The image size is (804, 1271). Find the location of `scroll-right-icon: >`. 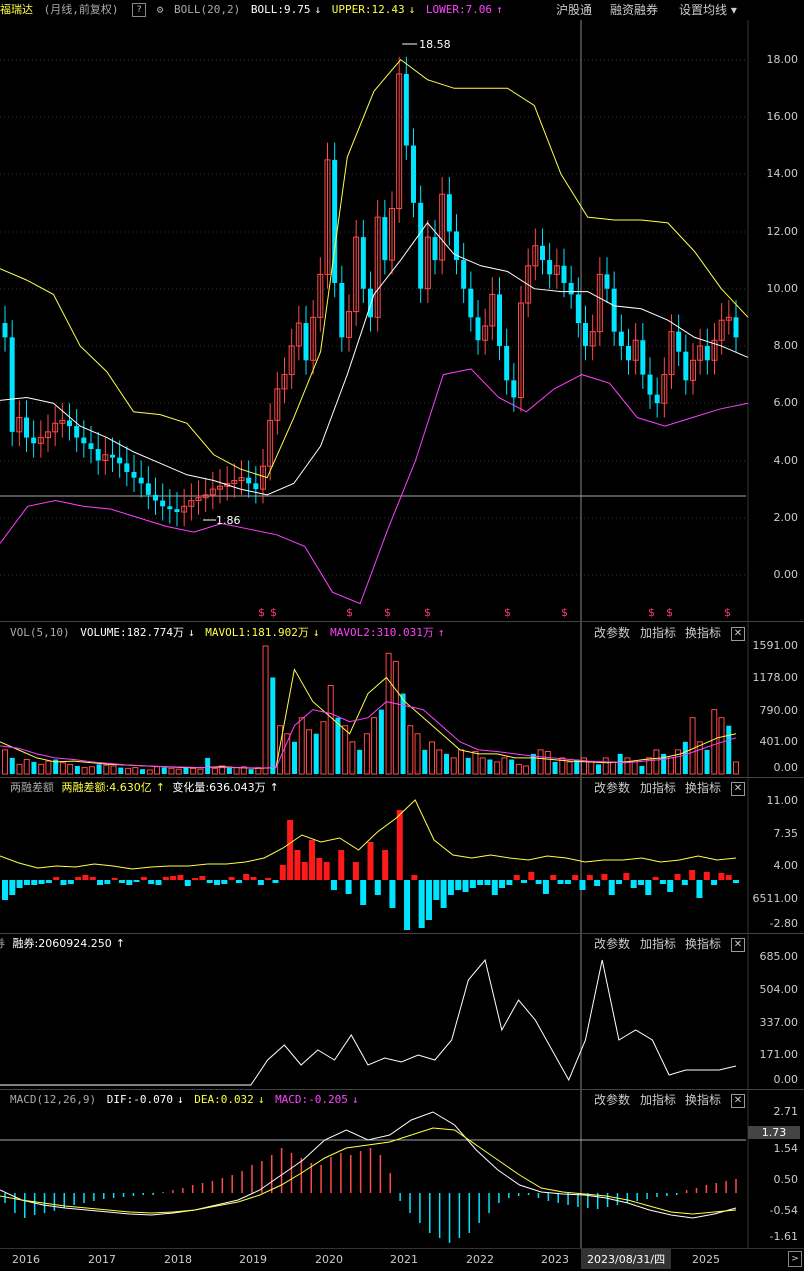

scroll-right-icon: > is located at coordinates (795, 1259).